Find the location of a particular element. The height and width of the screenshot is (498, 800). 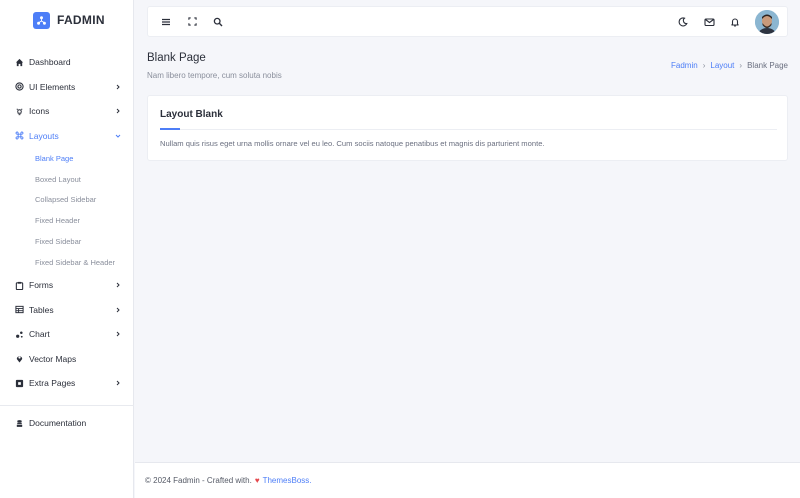

sidebar-subitem-boxed-layout: Boxed Layout is located at coordinates (67, 179).